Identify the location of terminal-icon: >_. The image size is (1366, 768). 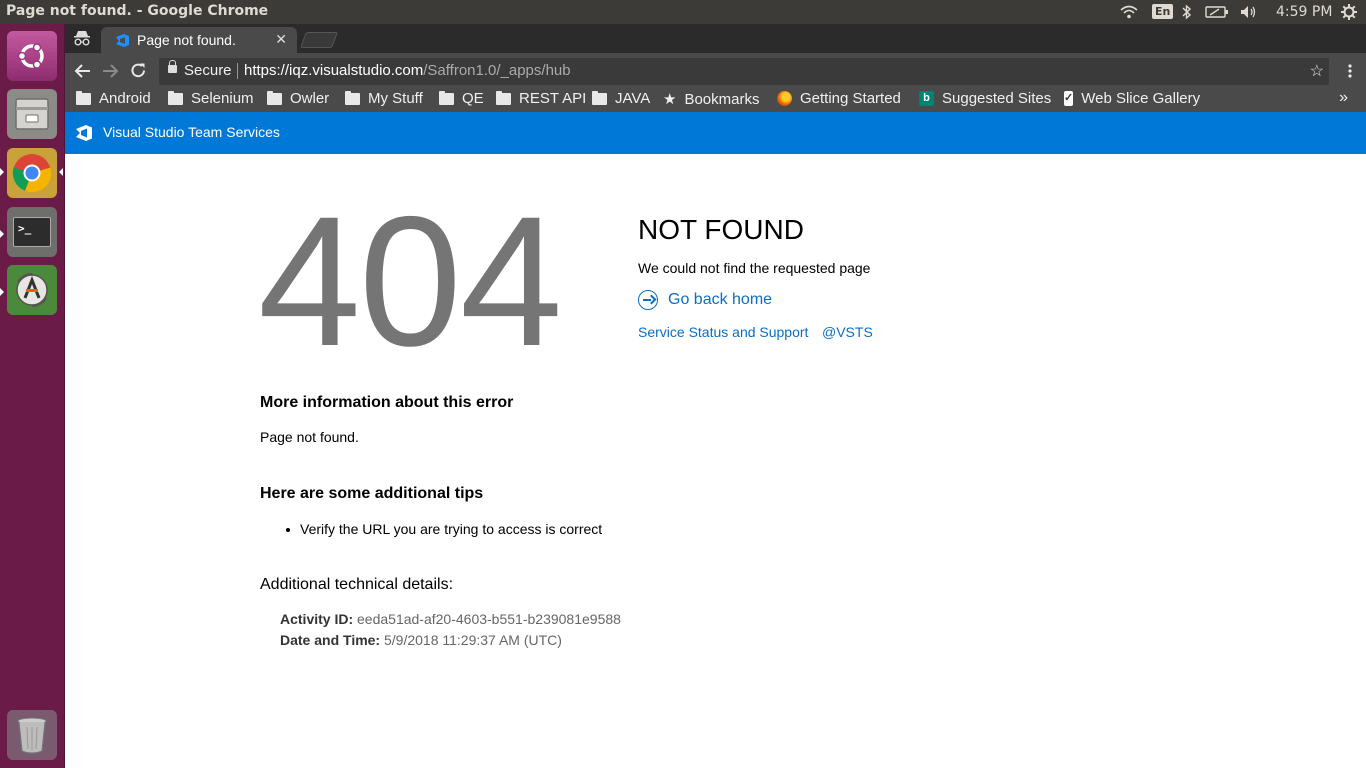
(32, 232).